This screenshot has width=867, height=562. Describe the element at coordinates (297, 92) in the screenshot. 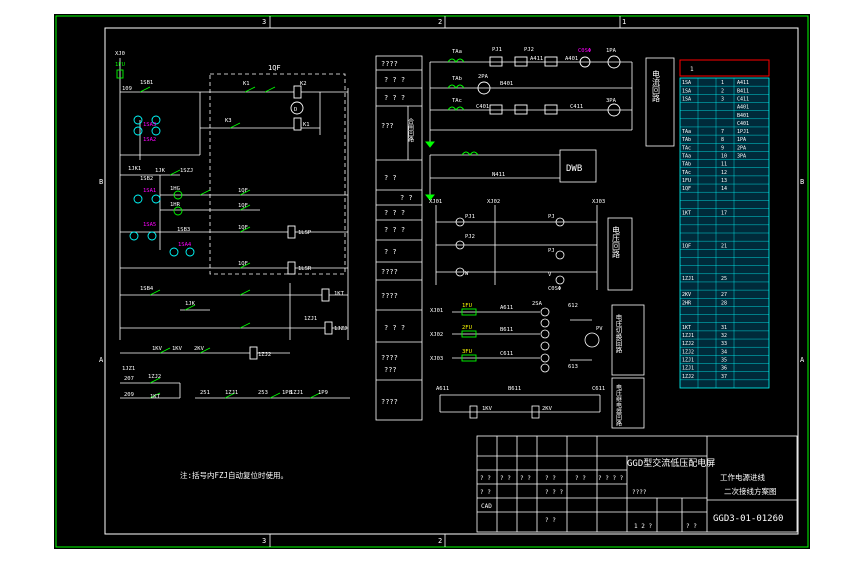

I see `coil-k2` at that location.